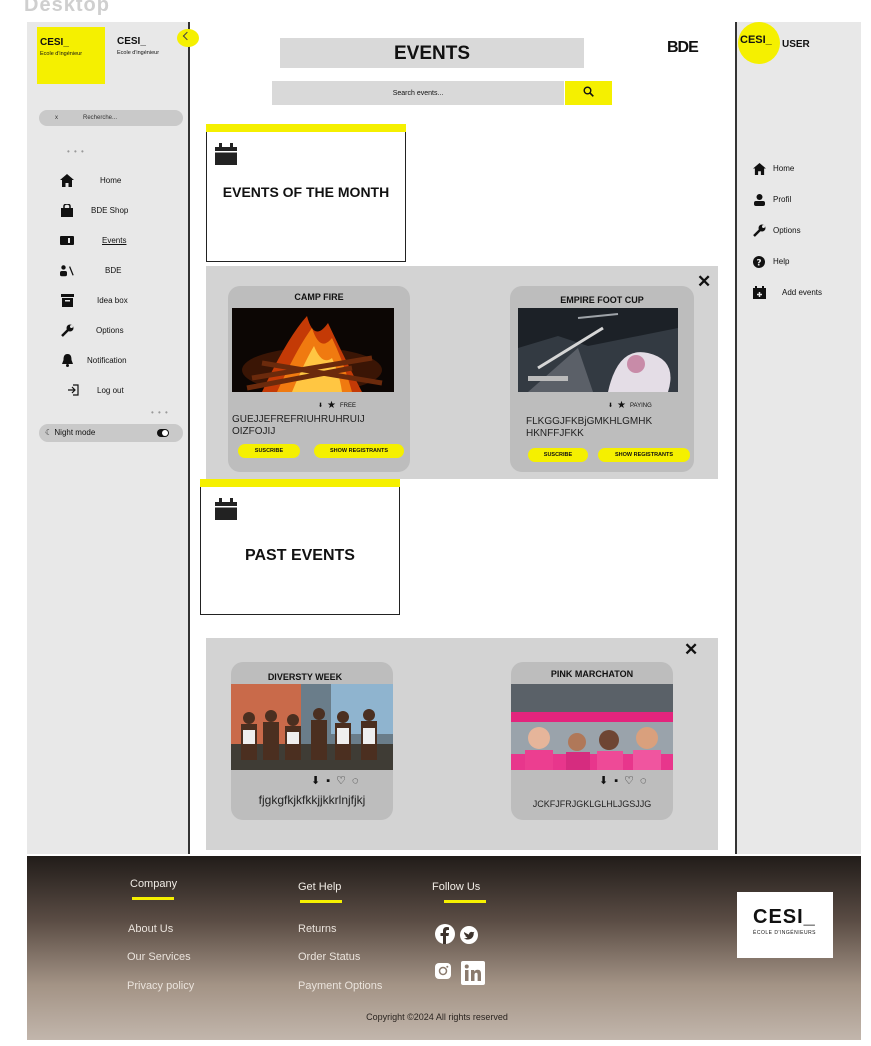 The image size is (871, 1046). I want to click on event-price: FREE, so click(348, 405).